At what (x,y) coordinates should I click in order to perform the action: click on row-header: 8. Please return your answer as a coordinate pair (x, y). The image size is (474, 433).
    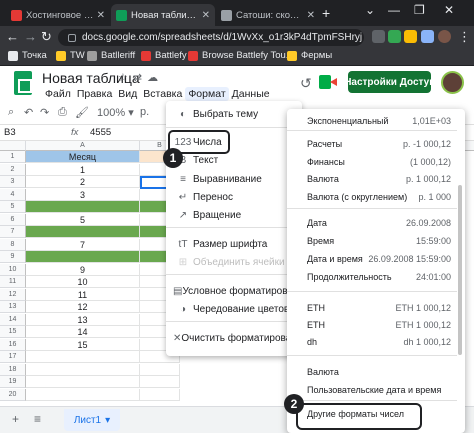
    Looking at the image, I should click on (13, 244).